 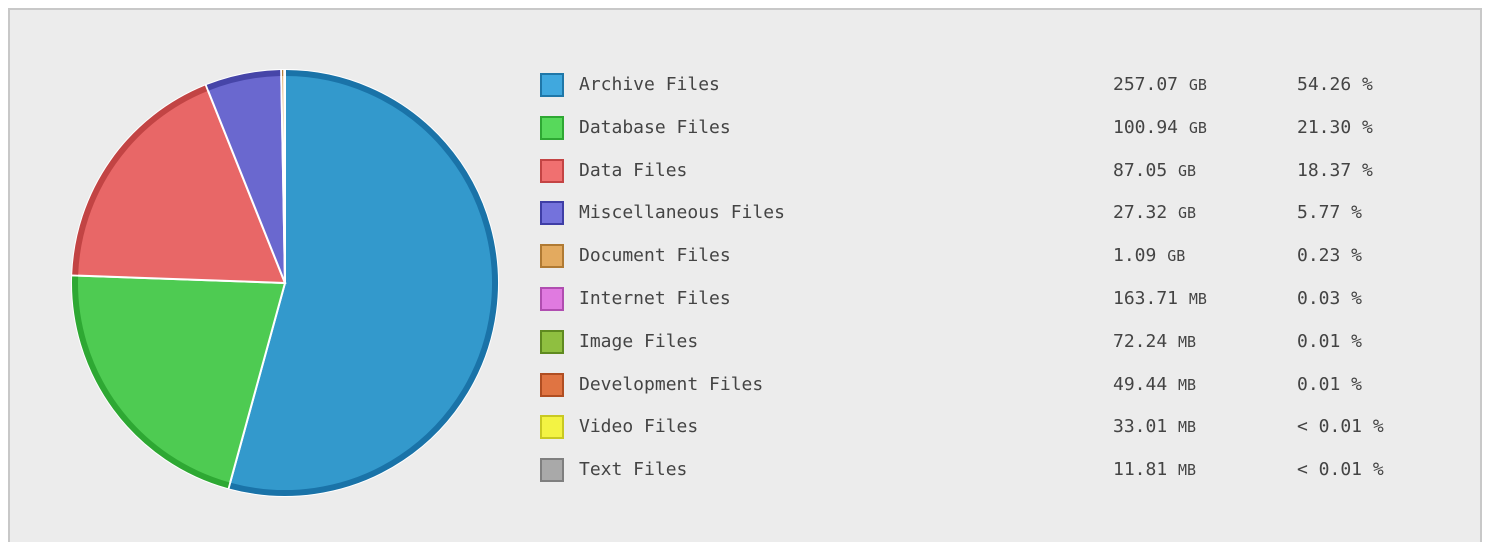 I want to click on legend-size: 33.01 MB, so click(x=1154, y=427).